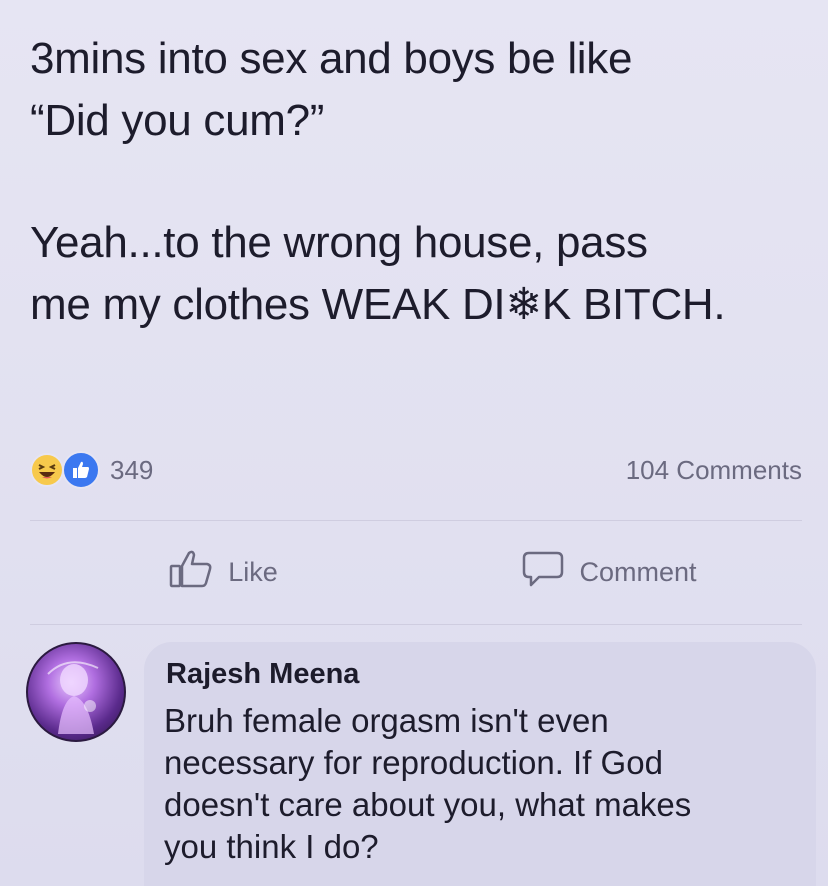  Describe the element at coordinates (47, 470) in the screenshot. I see `haha-icon` at that location.